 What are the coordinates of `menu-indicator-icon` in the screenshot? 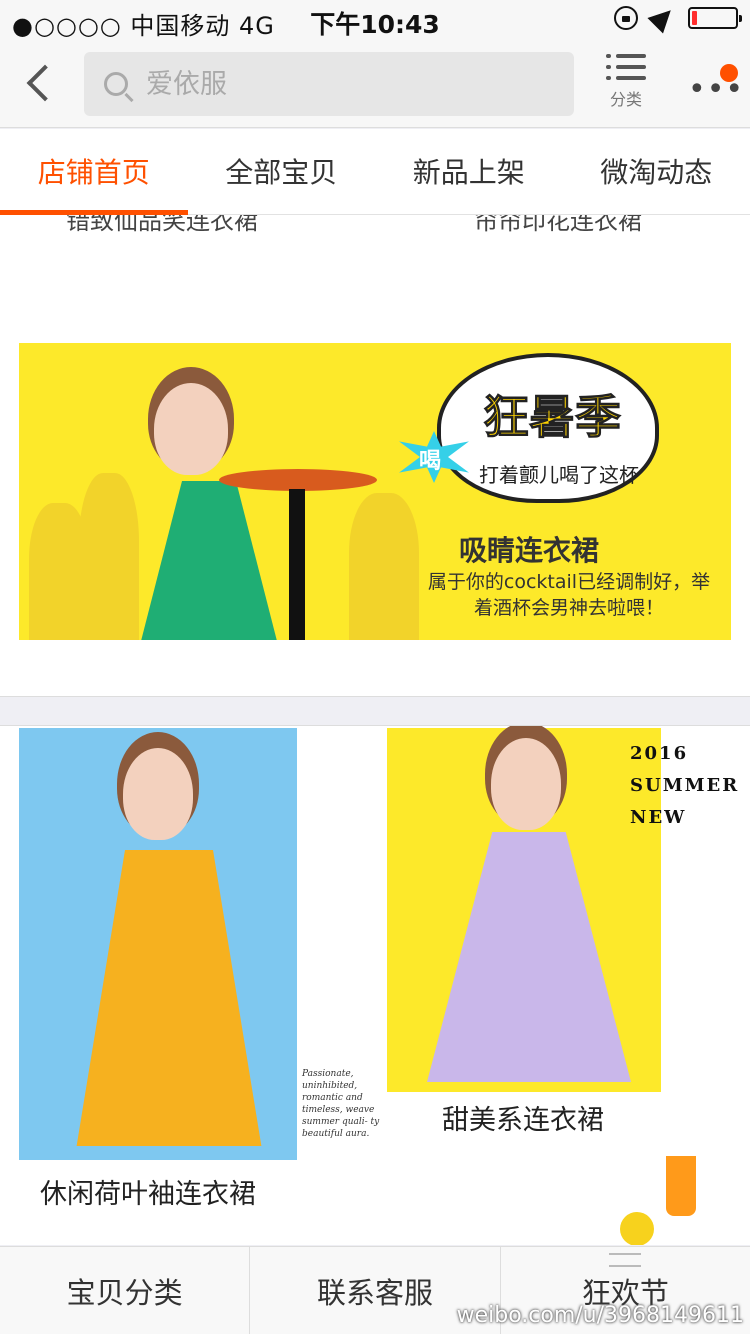 It's located at (624, 1260).